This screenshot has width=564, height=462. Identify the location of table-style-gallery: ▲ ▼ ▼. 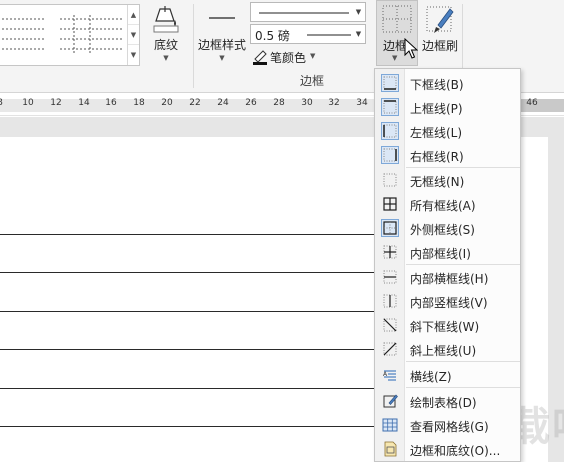
(70, 35).